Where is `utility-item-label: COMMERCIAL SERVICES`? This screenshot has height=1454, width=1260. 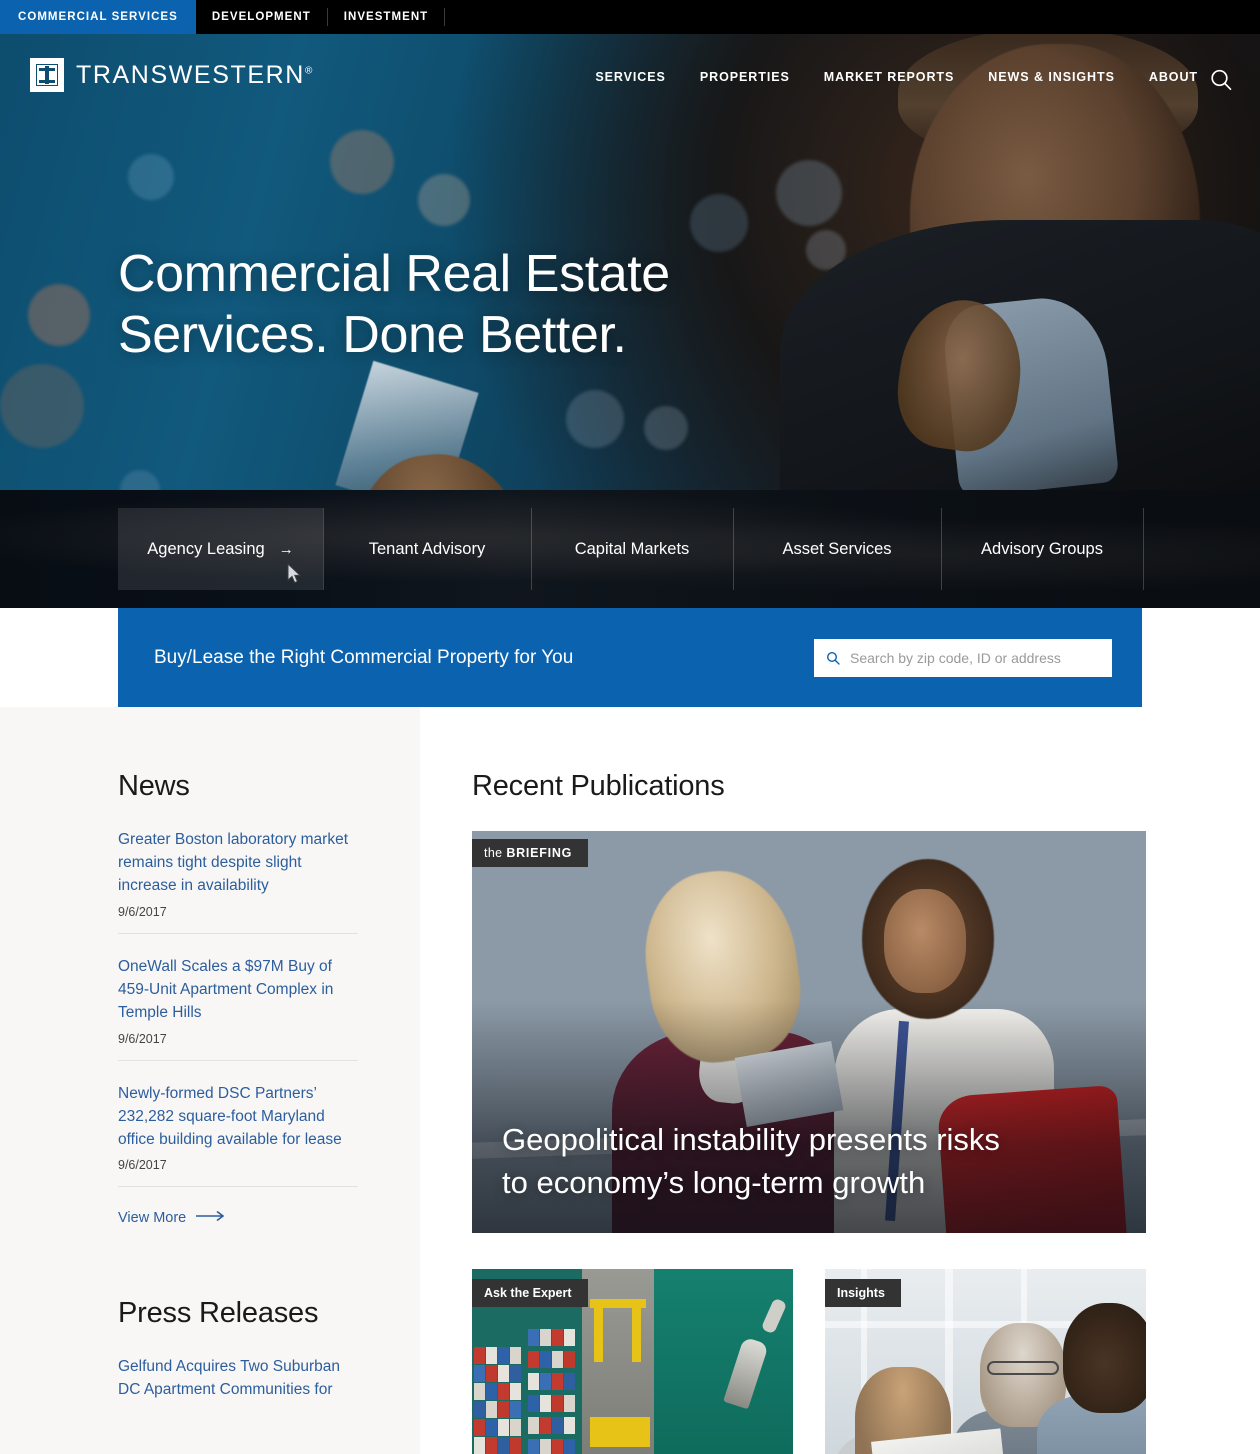 utility-item-label: COMMERCIAL SERVICES is located at coordinates (98, 17).